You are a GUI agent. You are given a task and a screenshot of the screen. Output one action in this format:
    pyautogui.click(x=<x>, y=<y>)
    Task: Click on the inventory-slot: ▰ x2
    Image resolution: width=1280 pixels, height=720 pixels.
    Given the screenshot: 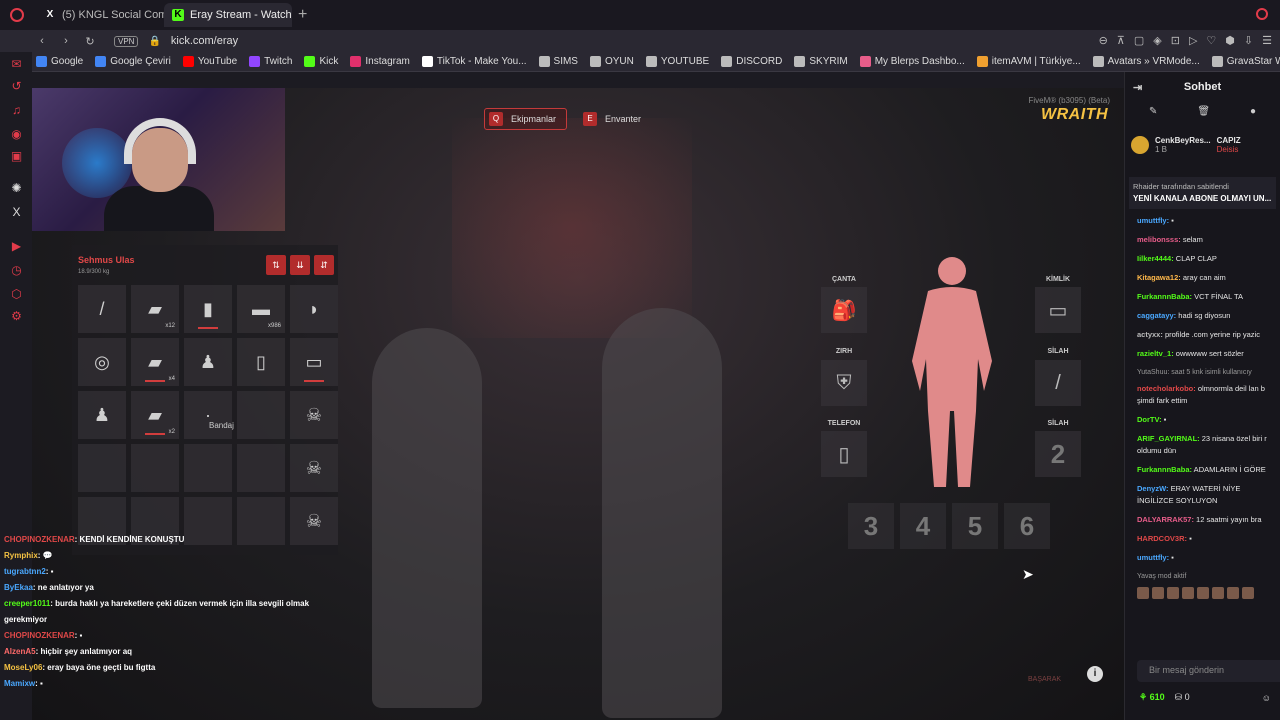 What is the action you would take?
    pyautogui.click(x=155, y=415)
    